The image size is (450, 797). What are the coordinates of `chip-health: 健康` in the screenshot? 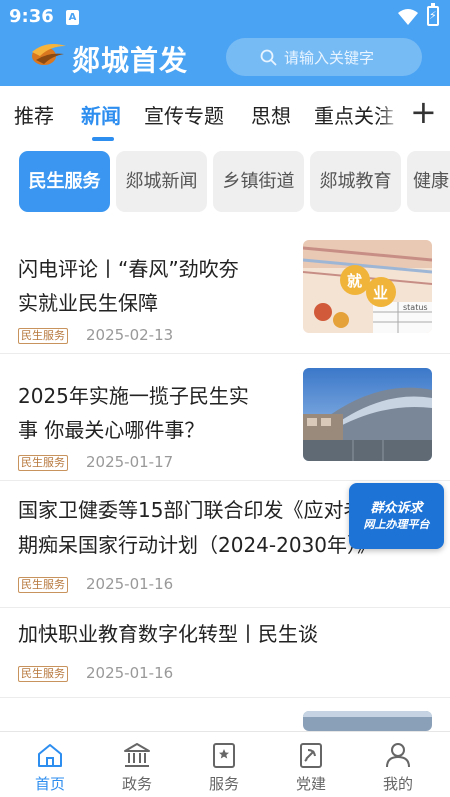 It's located at (428, 181).